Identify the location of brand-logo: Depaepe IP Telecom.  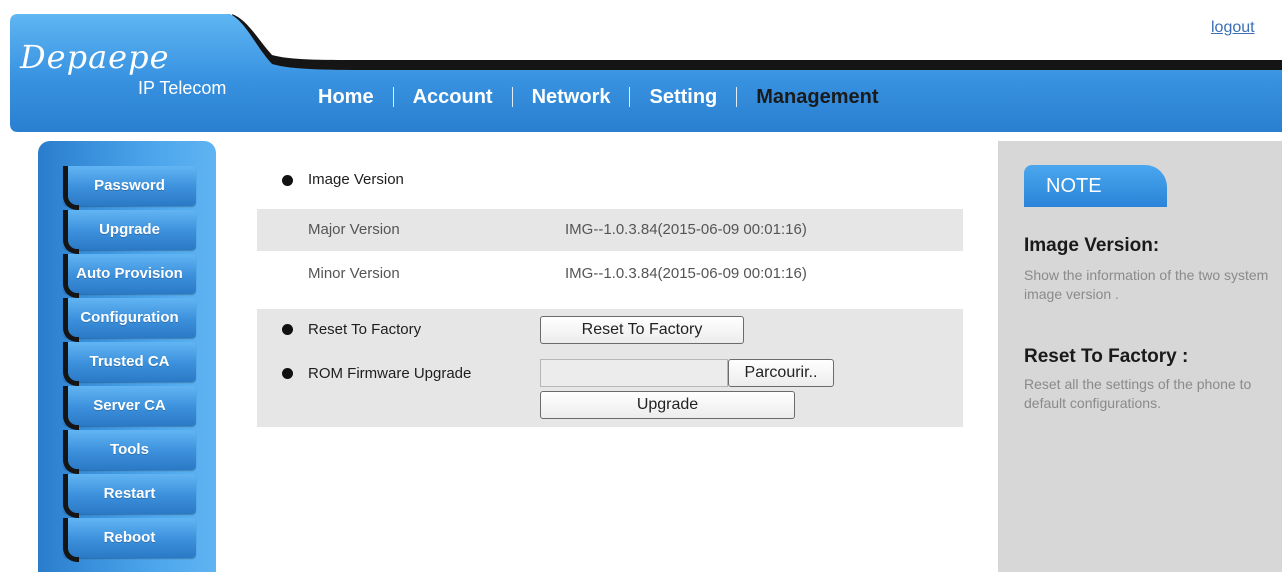
(140, 68).